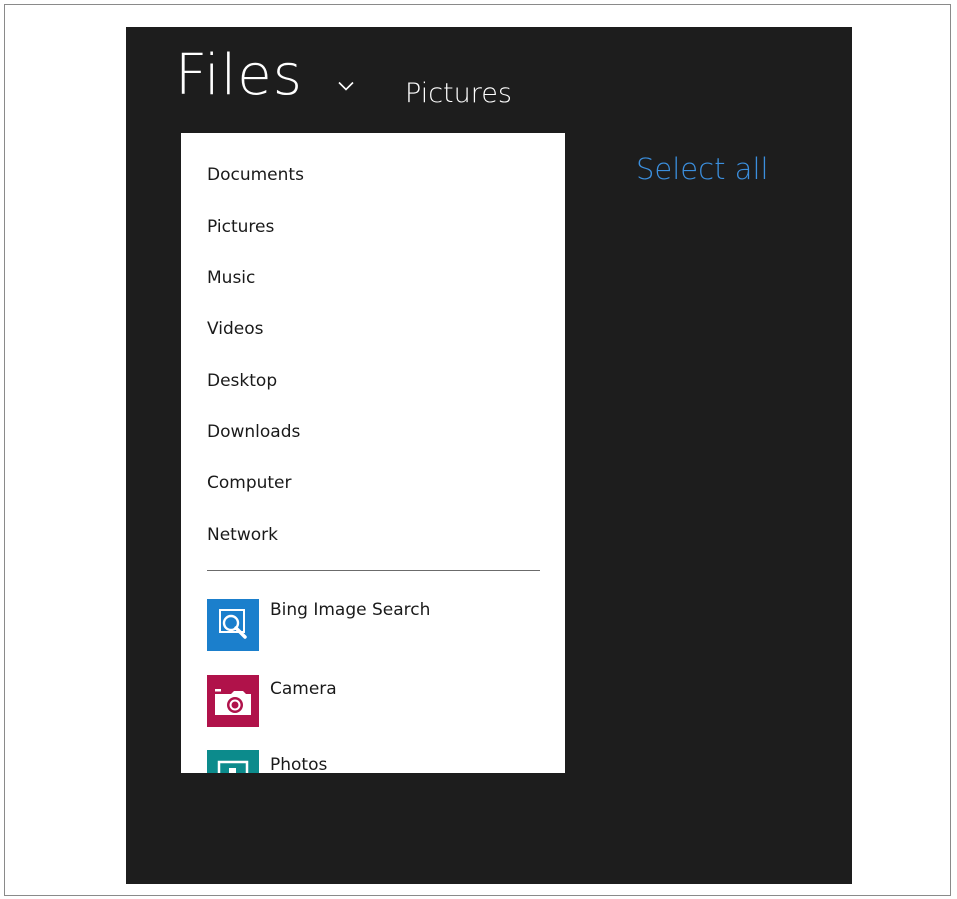 Image resolution: width=957 pixels, height=899 pixels. What do you see at coordinates (373, 570) in the screenshot?
I see `menu-divider` at bounding box center [373, 570].